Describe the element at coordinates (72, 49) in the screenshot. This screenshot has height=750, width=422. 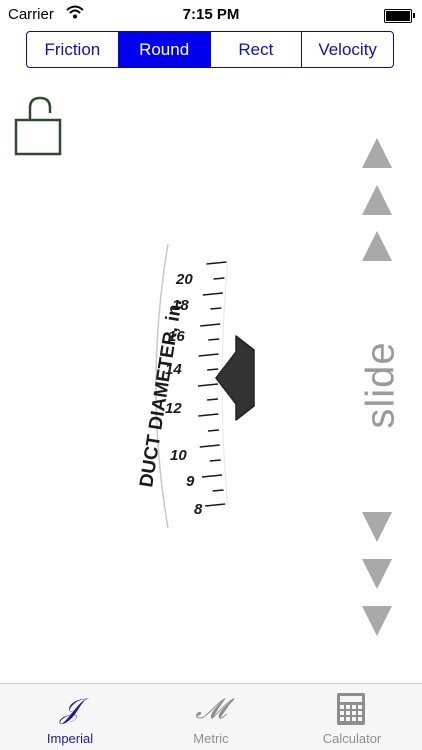
I see `segment-friction: Friction` at that location.